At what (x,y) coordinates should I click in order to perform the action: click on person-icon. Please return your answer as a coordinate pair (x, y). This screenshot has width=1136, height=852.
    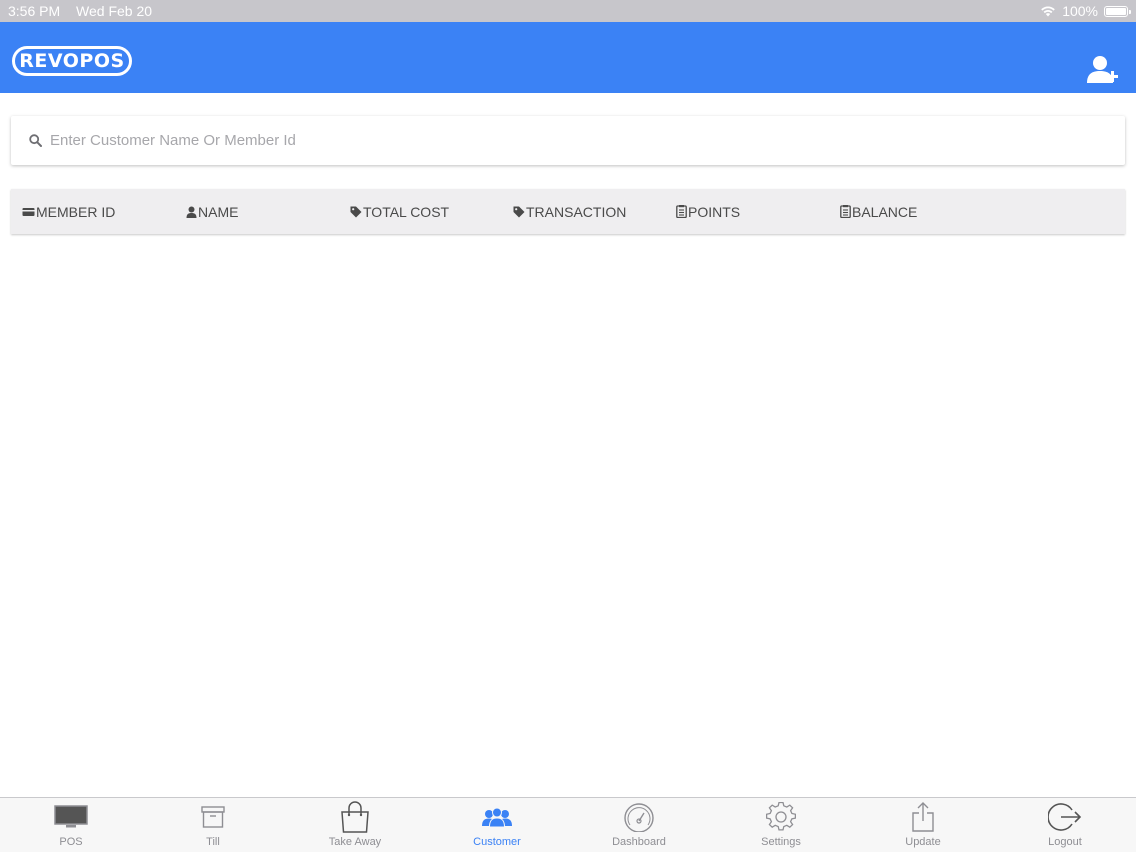
    Looking at the image, I should click on (191, 212).